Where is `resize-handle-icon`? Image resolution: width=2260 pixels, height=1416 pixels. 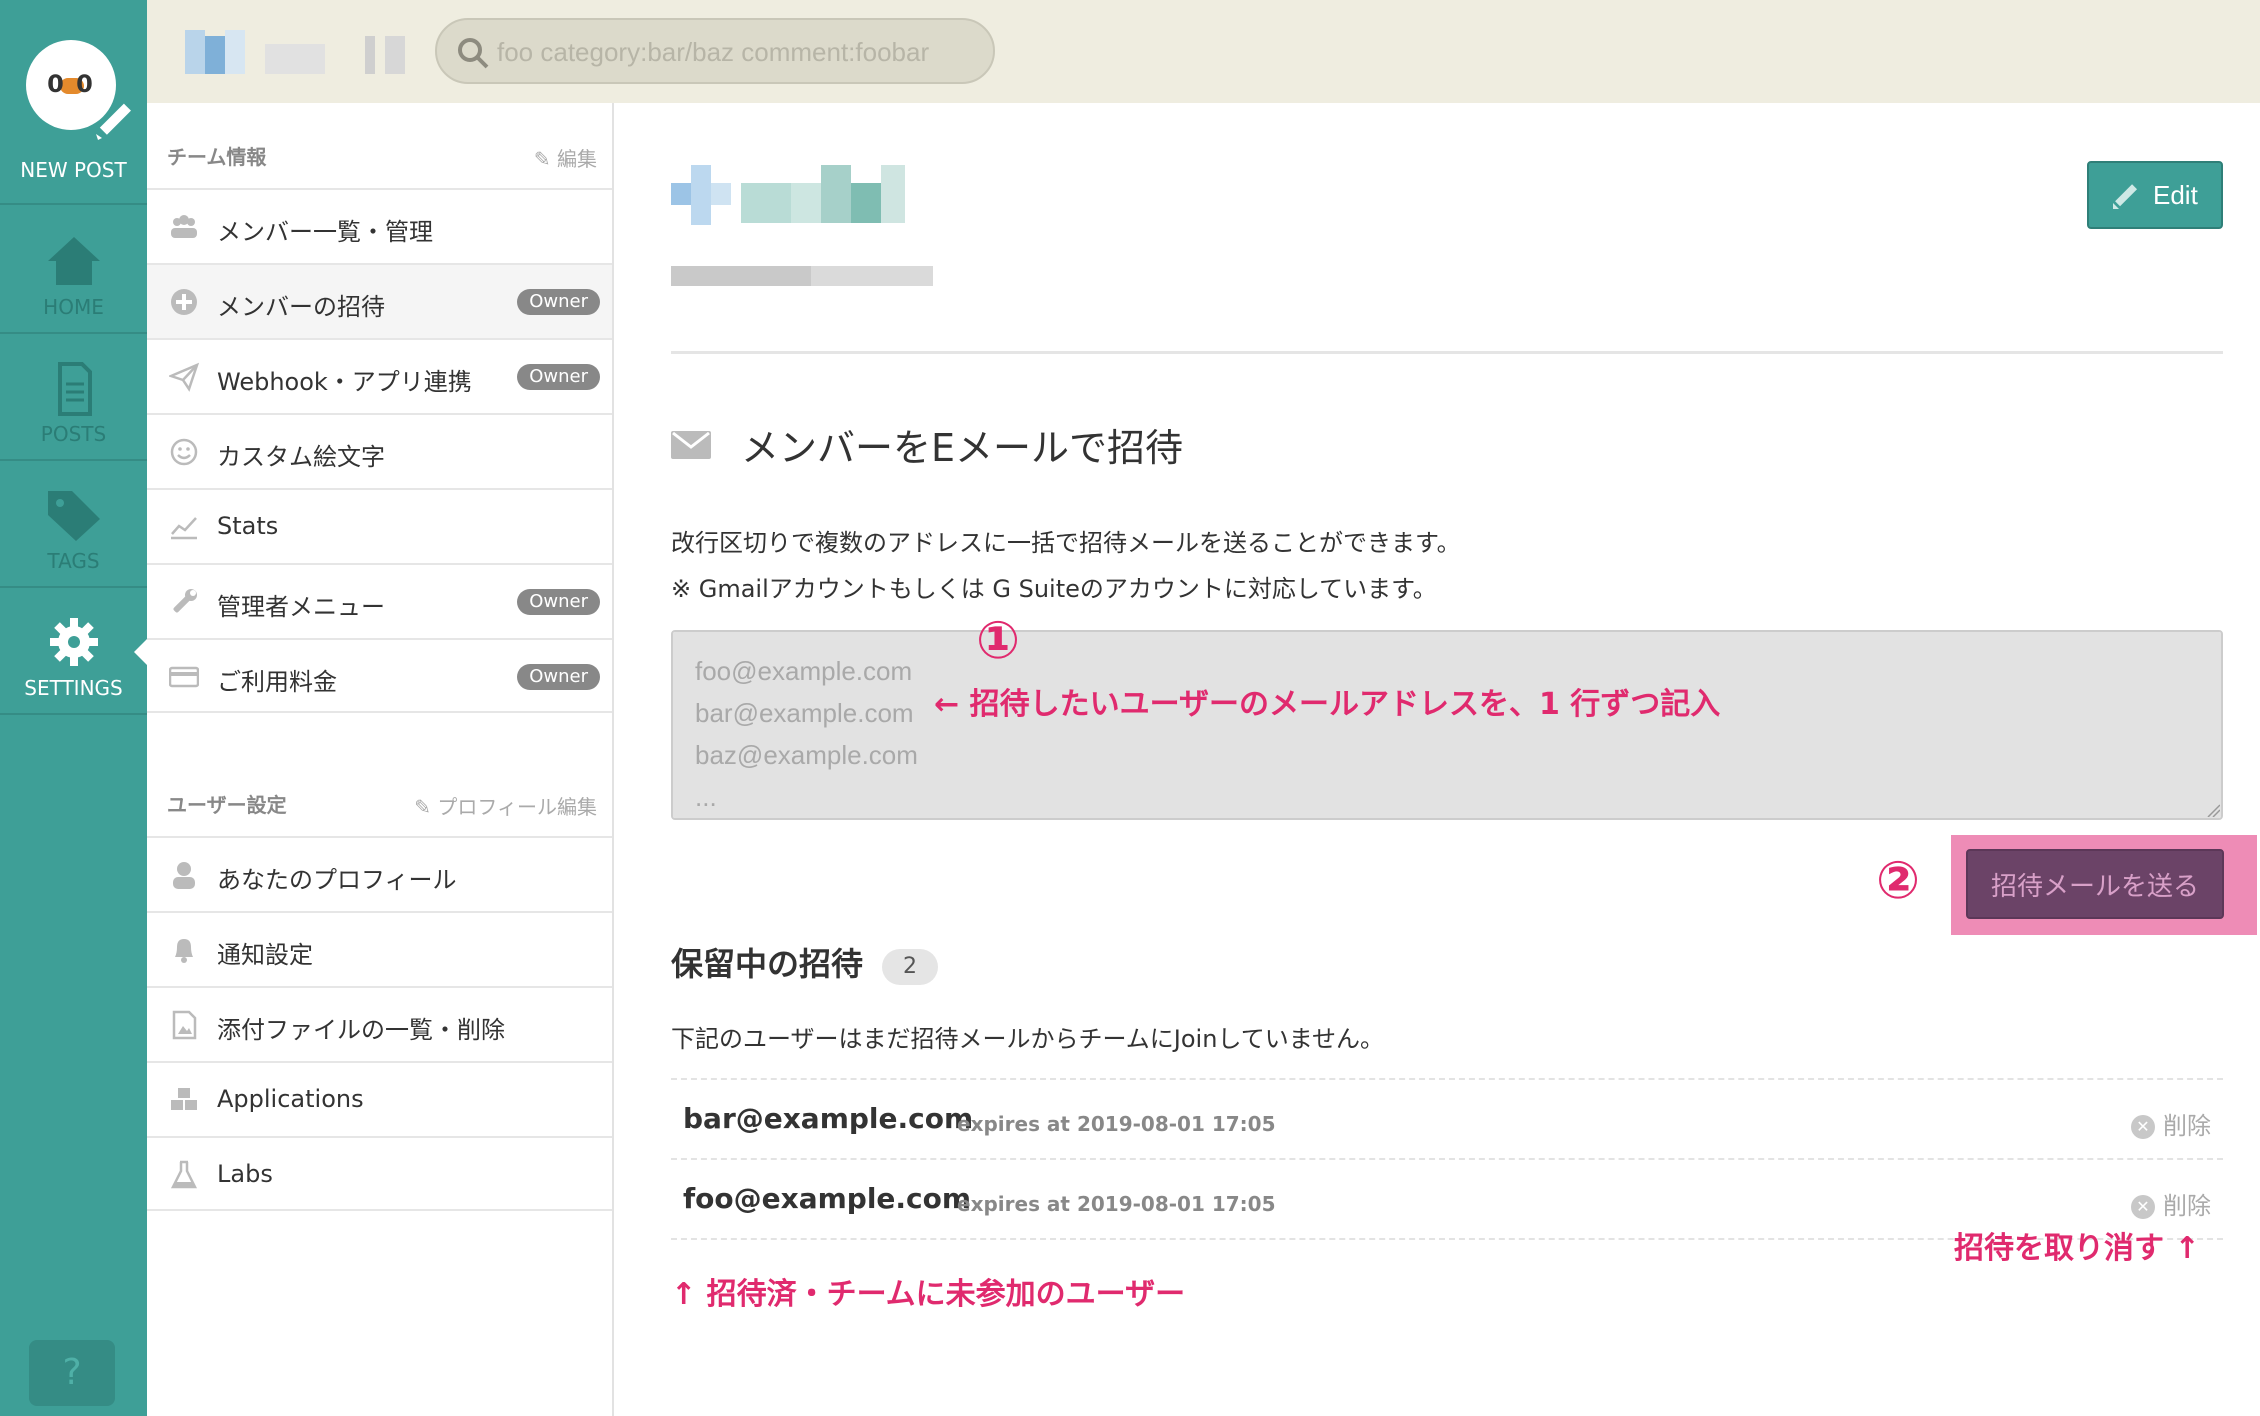
resize-handle-icon is located at coordinates (2213, 810).